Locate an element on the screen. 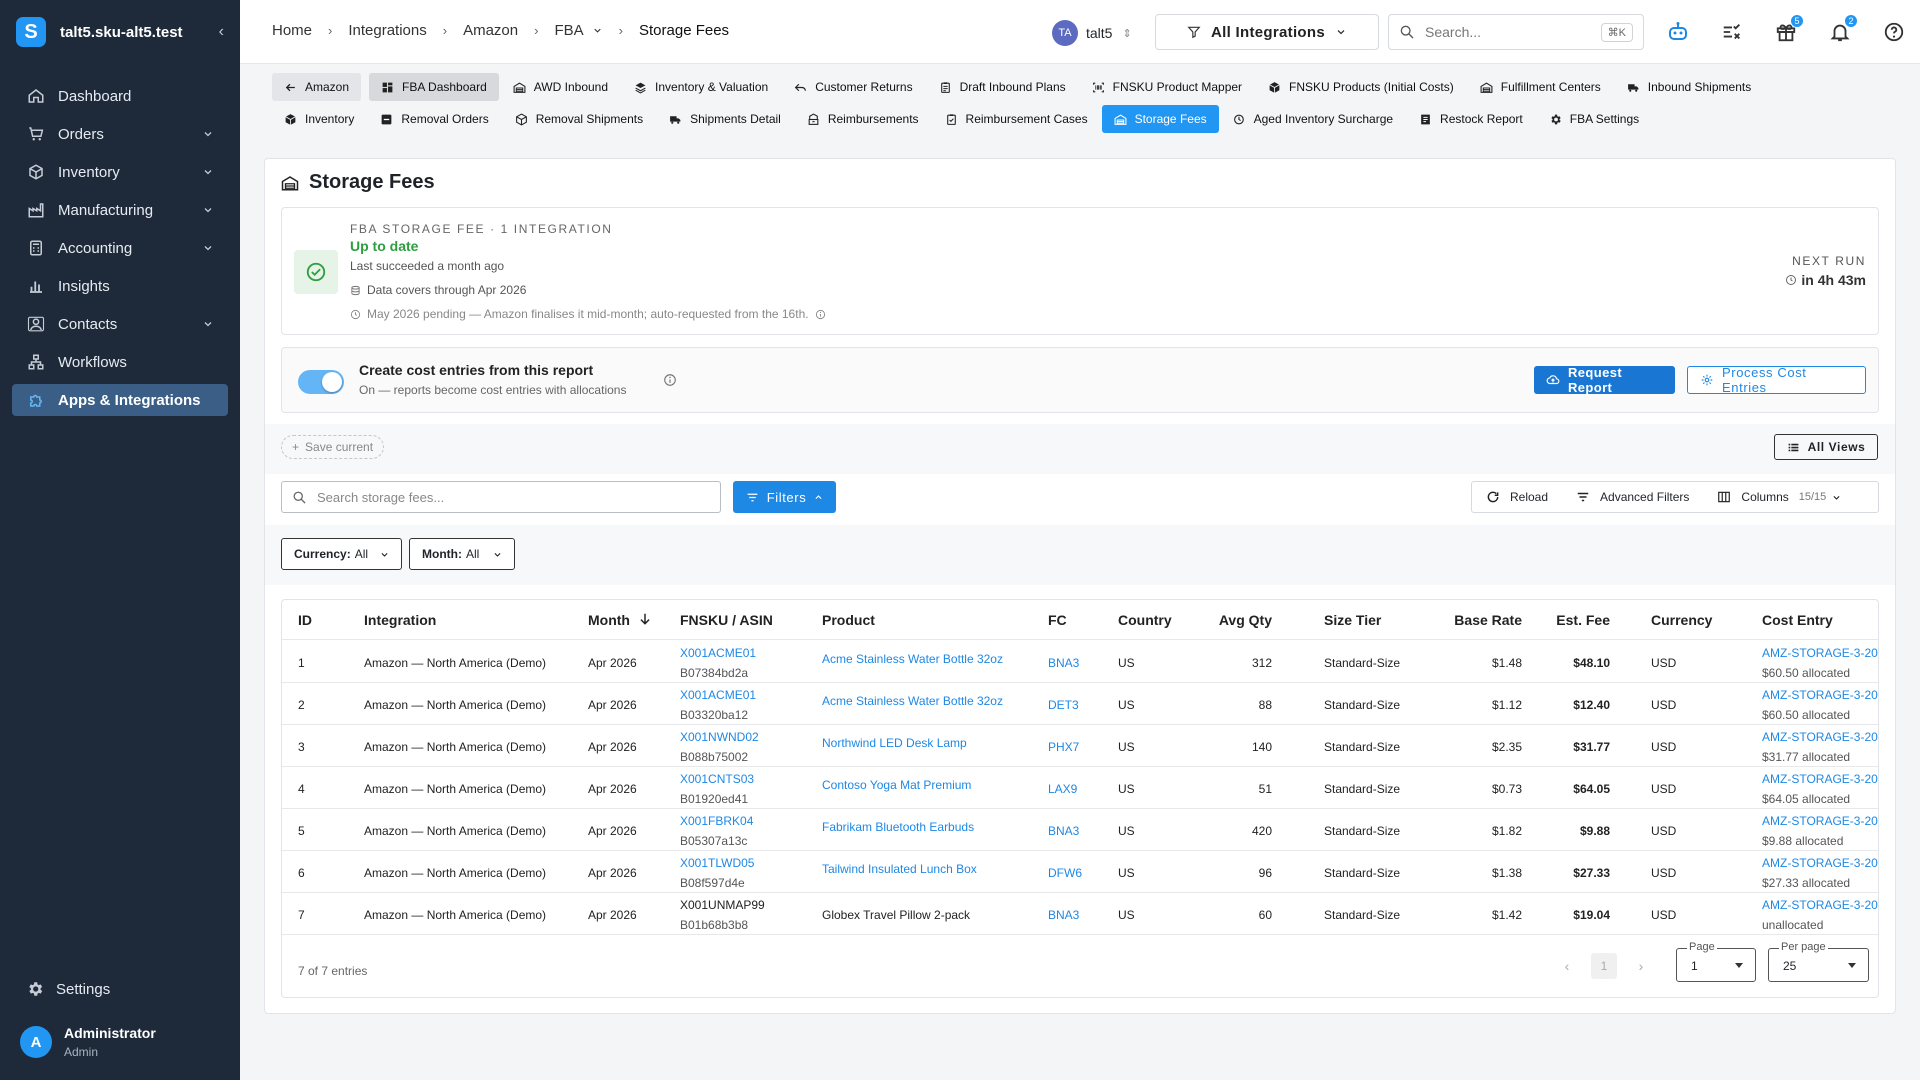 The width and height of the screenshot is (1920, 1080). collapse-sidebar-icon: ‹ is located at coordinates (221, 32).